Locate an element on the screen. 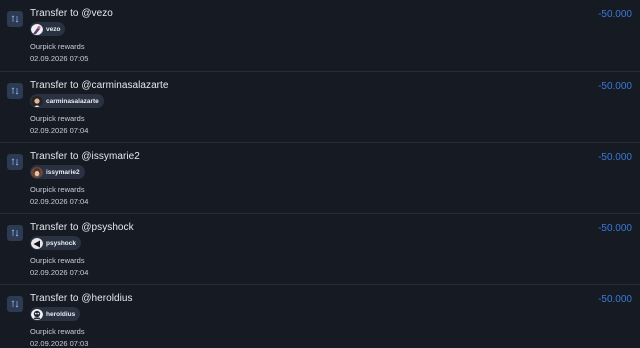  user-chip: vezo is located at coordinates (48, 29).